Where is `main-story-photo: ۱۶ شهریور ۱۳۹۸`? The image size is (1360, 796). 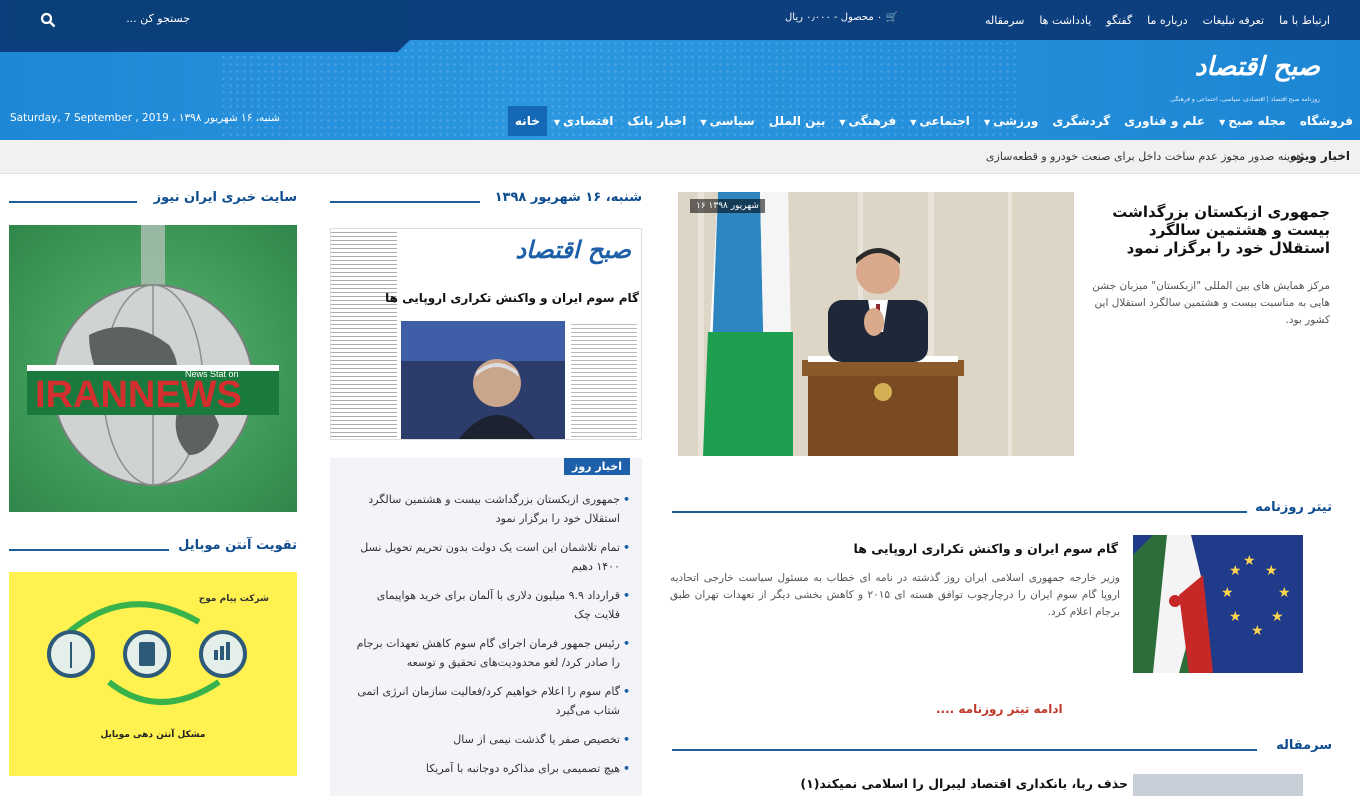 main-story-photo: ۱۶ شهریور ۱۳۹۸ is located at coordinates (876, 324).